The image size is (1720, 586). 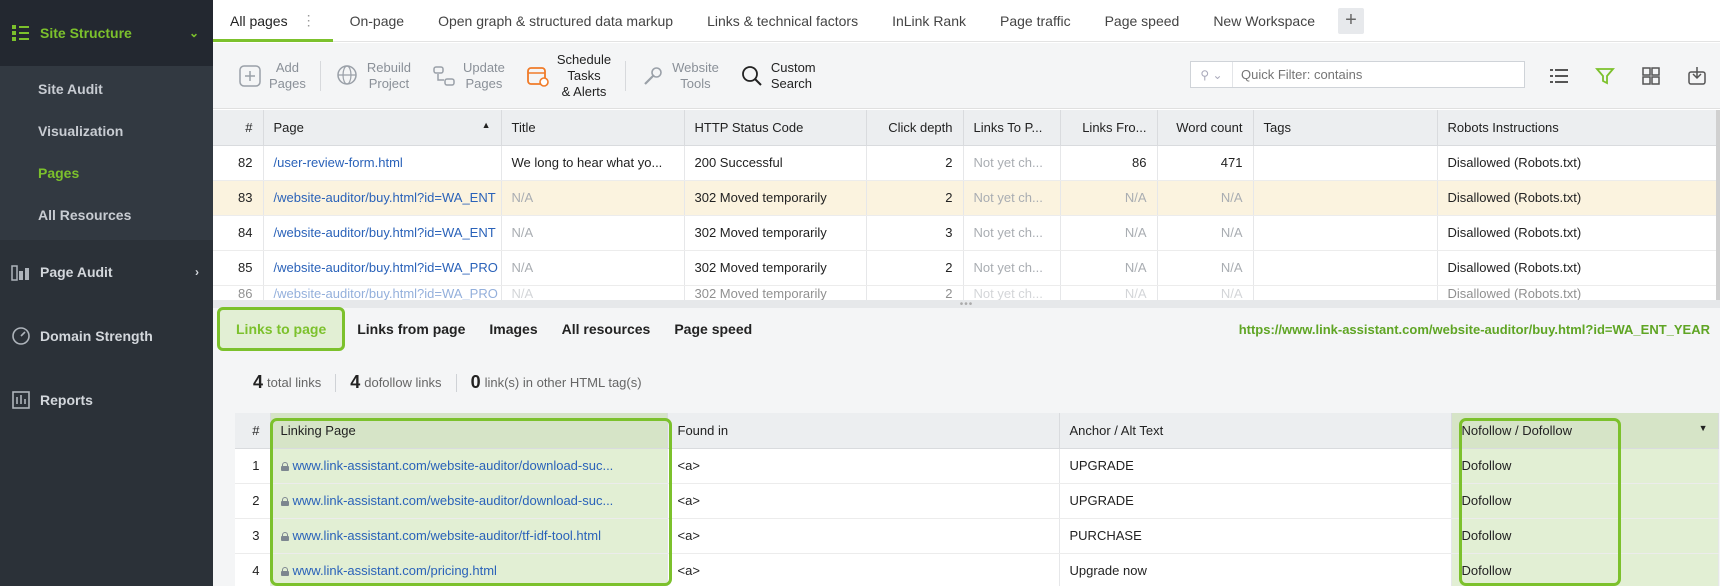 I want to click on website-tools-button: Website Tools, so click(x=679, y=76).